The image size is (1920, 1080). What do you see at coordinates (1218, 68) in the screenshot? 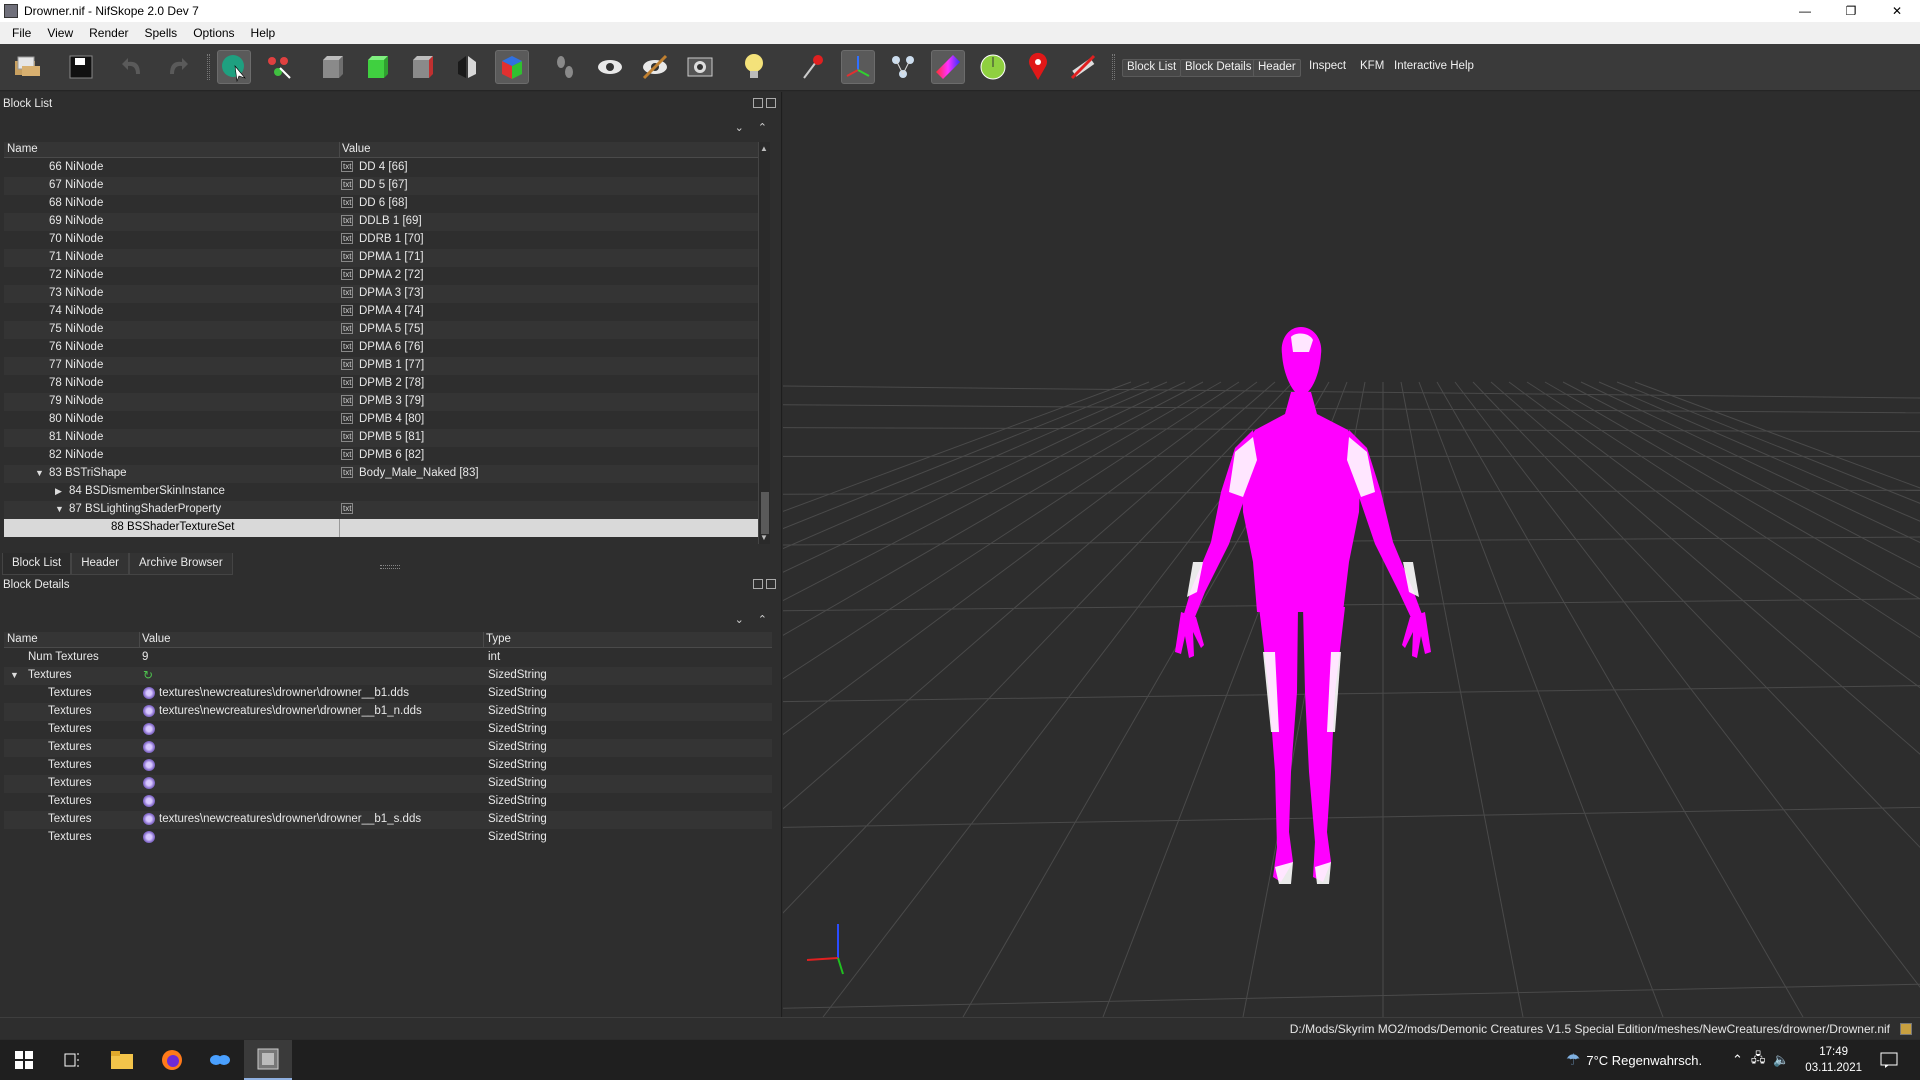
I see `dock-block-details-button: Block Details` at bounding box center [1218, 68].